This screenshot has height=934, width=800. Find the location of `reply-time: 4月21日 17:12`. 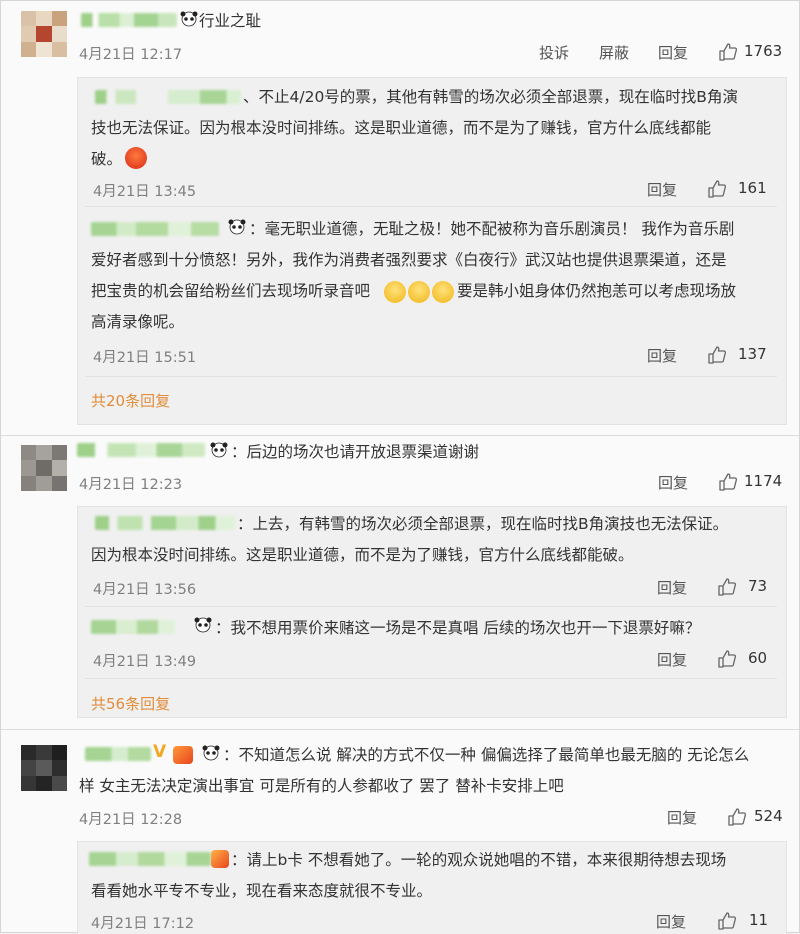

reply-time: 4月21日 17:12 is located at coordinates (143, 924).